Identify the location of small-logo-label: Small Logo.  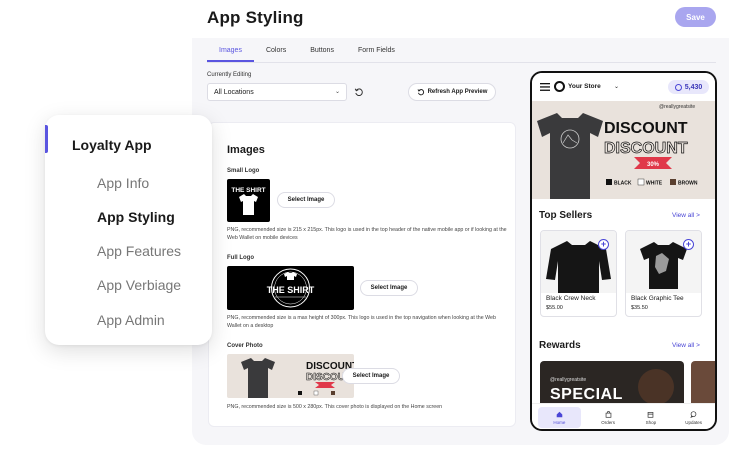
(243, 171).